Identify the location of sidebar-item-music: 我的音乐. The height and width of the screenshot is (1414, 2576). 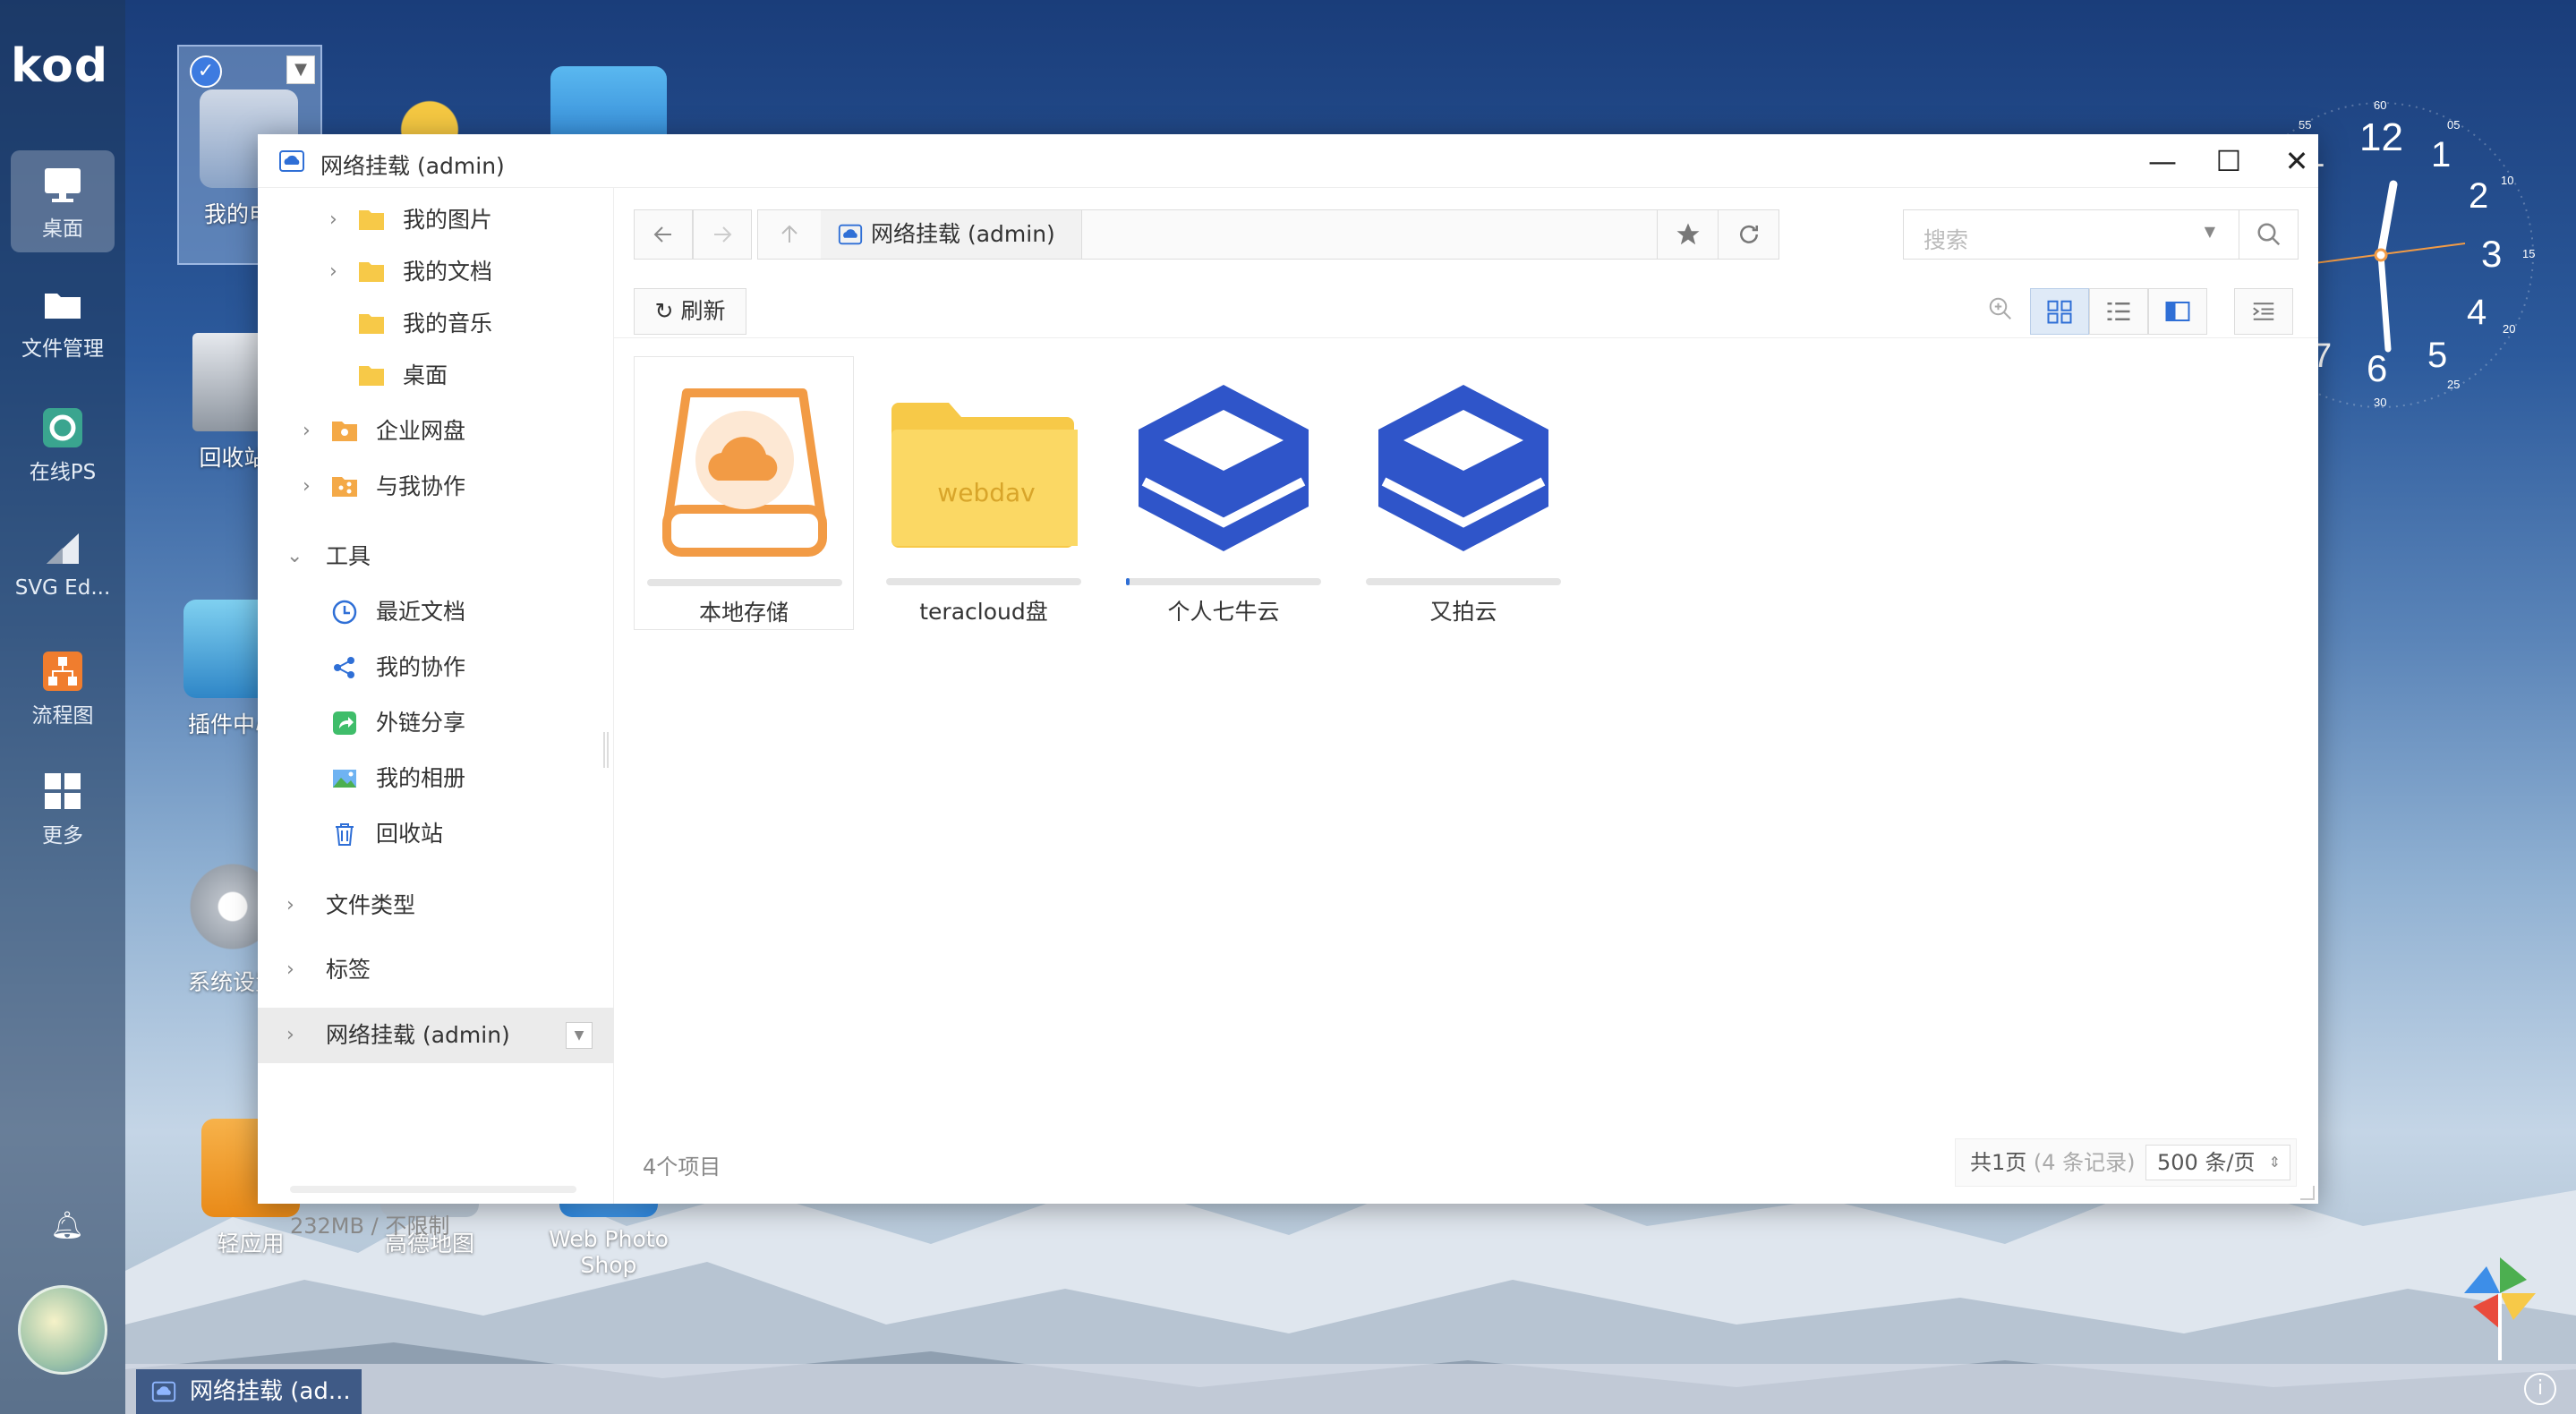
(436, 324).